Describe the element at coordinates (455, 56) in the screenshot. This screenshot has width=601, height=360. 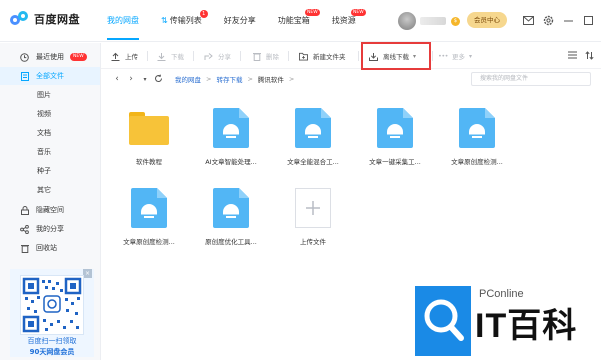
I see `more-button: ••• 更多 ▾` at that location.